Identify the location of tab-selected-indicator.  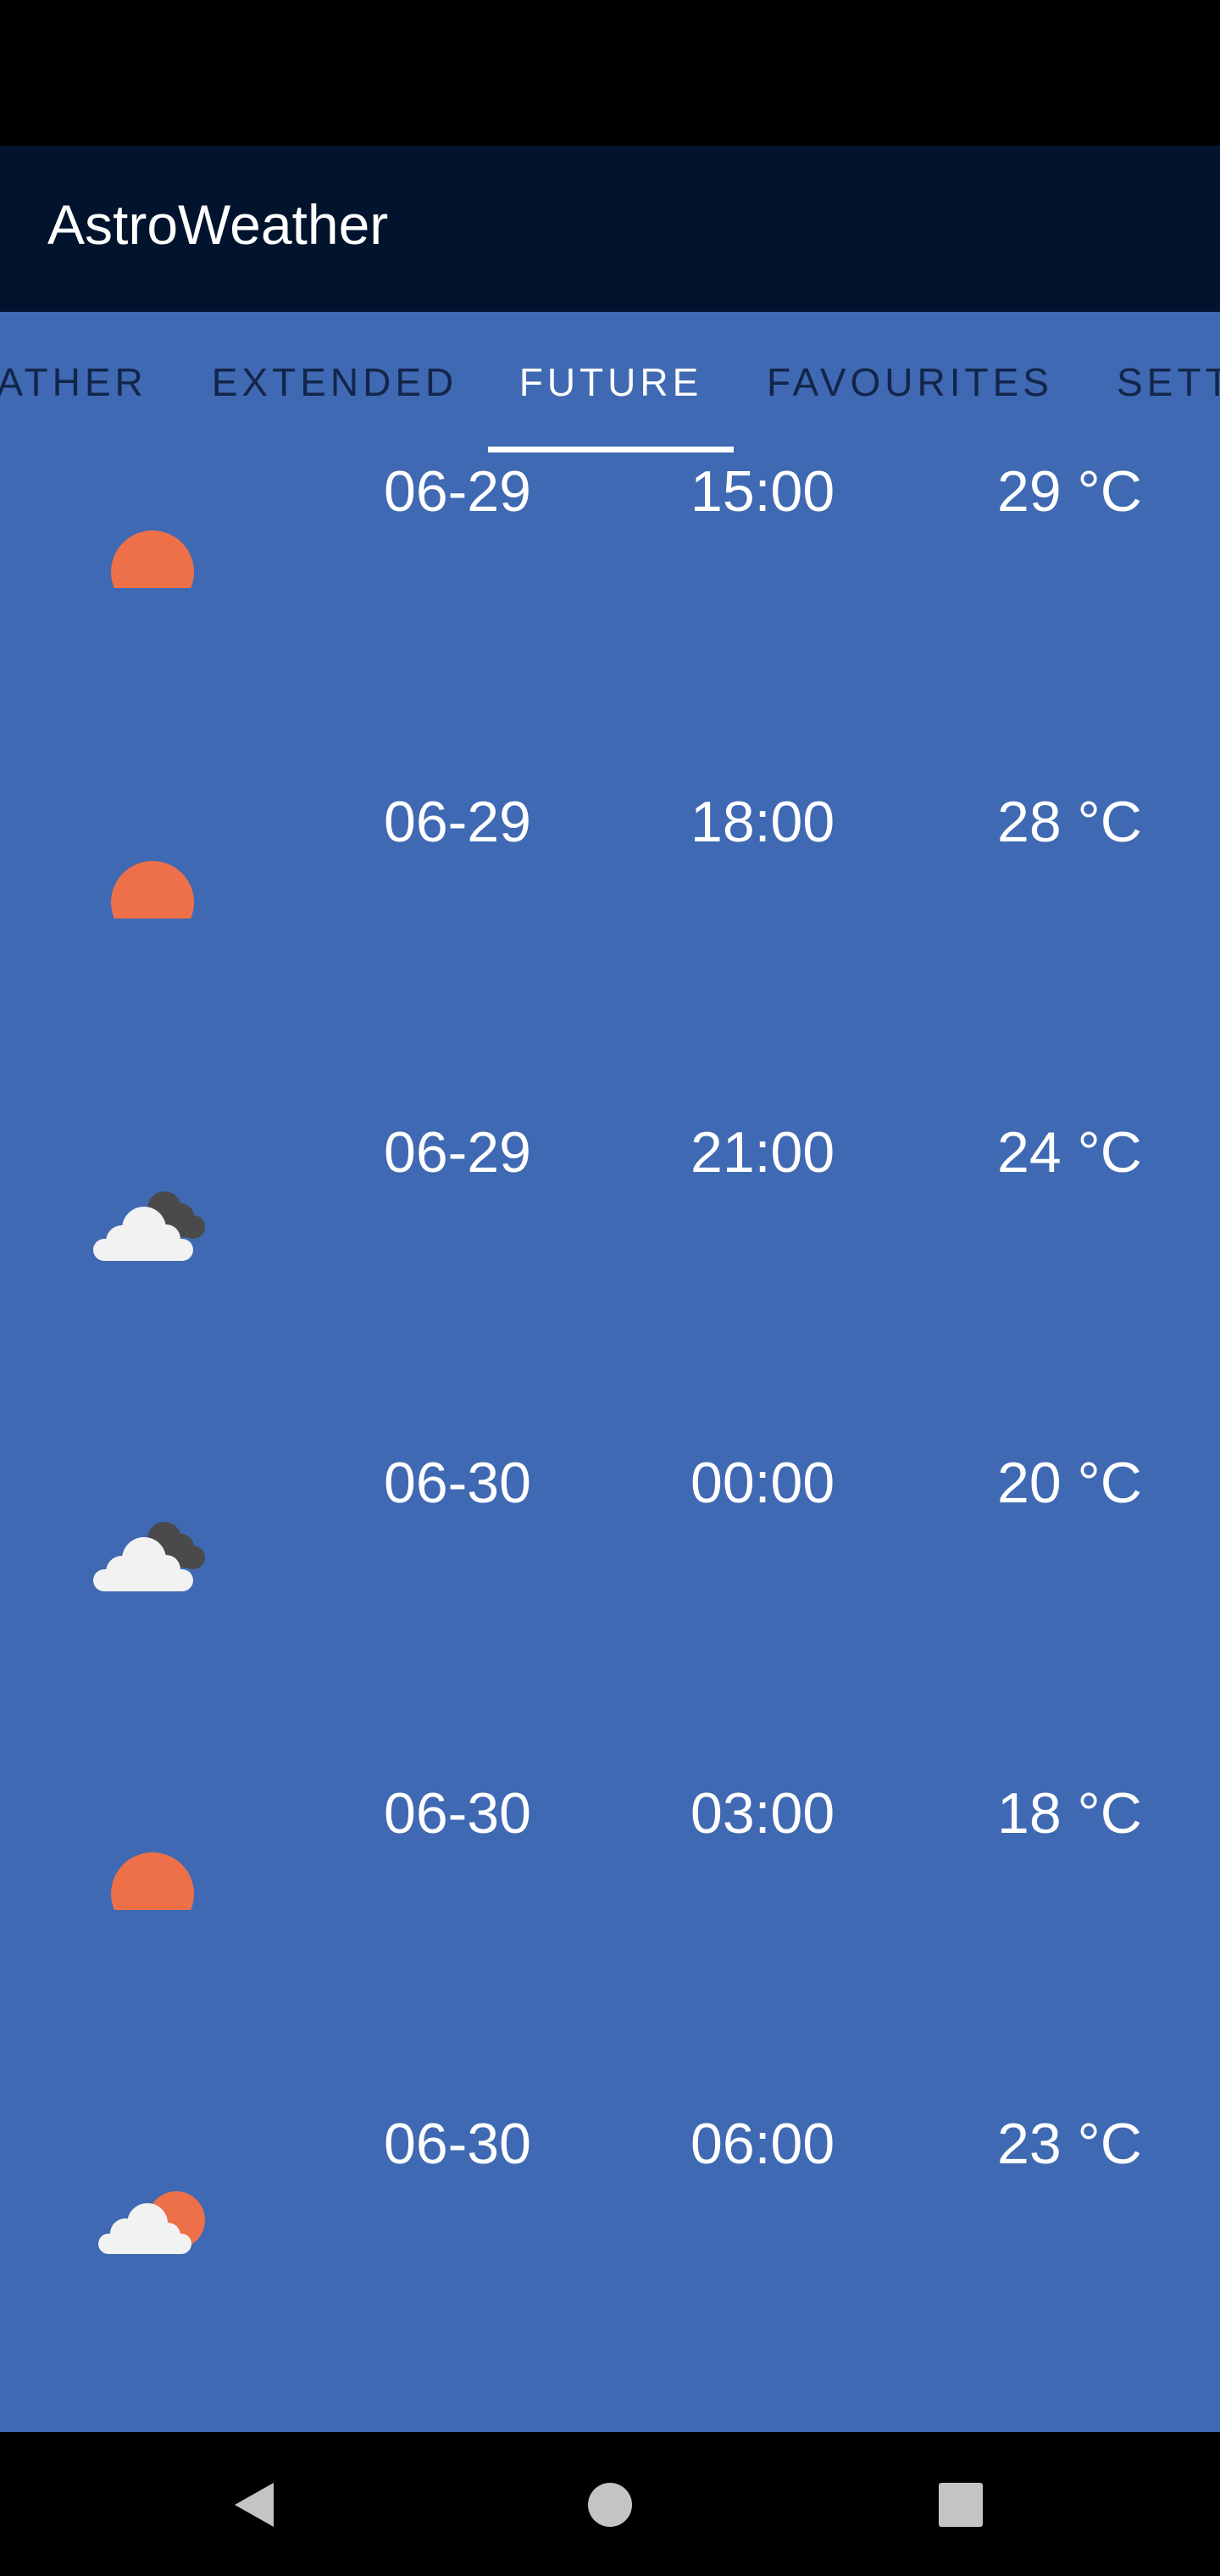
(611, 449).